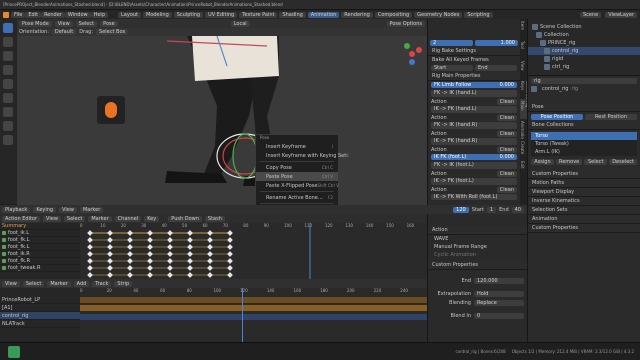 The height and width of the screenshot is (360, 640). I want to click on nla-track: Track, so click(102, 283).